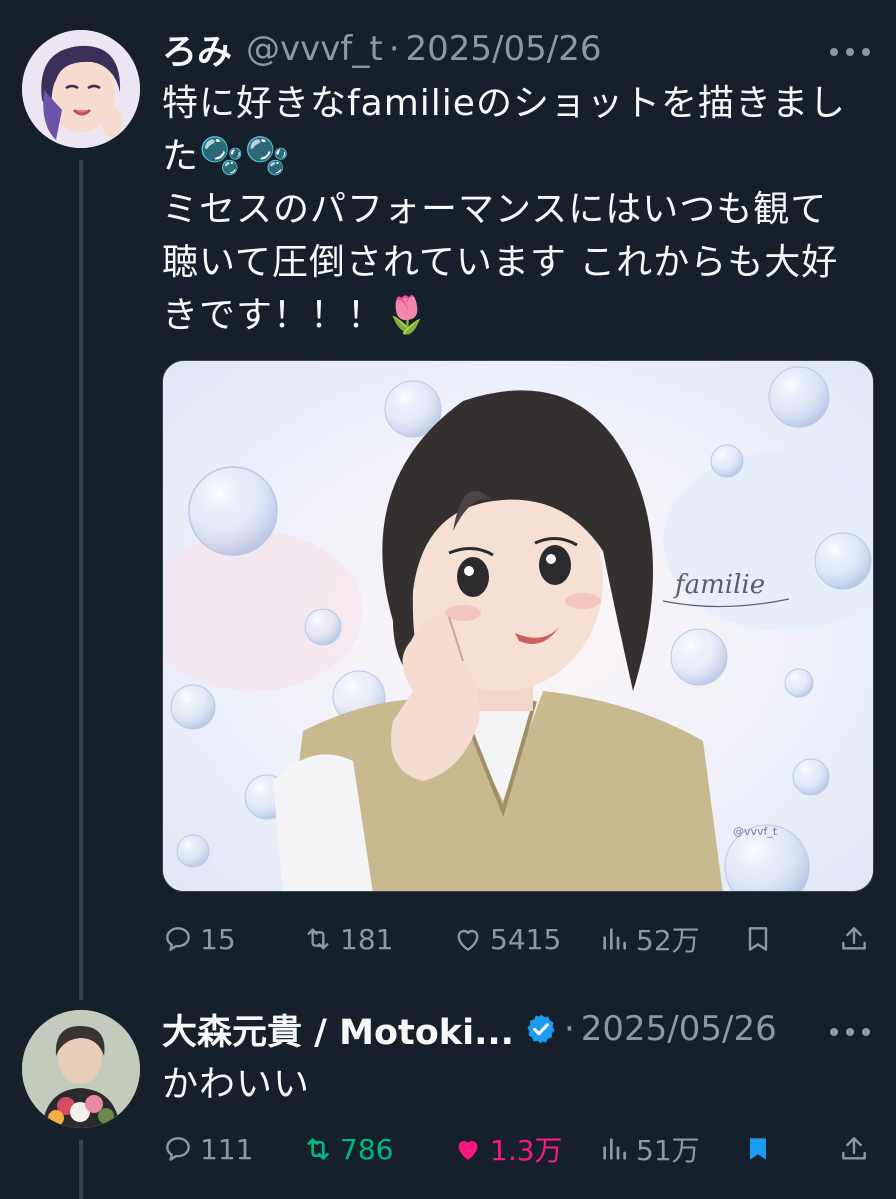 Image resolution: width=896 pixels, height=1199 pixels. Describe the element at coordinates (226, 156) in the screenshot. I see `tweet-text-line: た🫧🫧` at that location.